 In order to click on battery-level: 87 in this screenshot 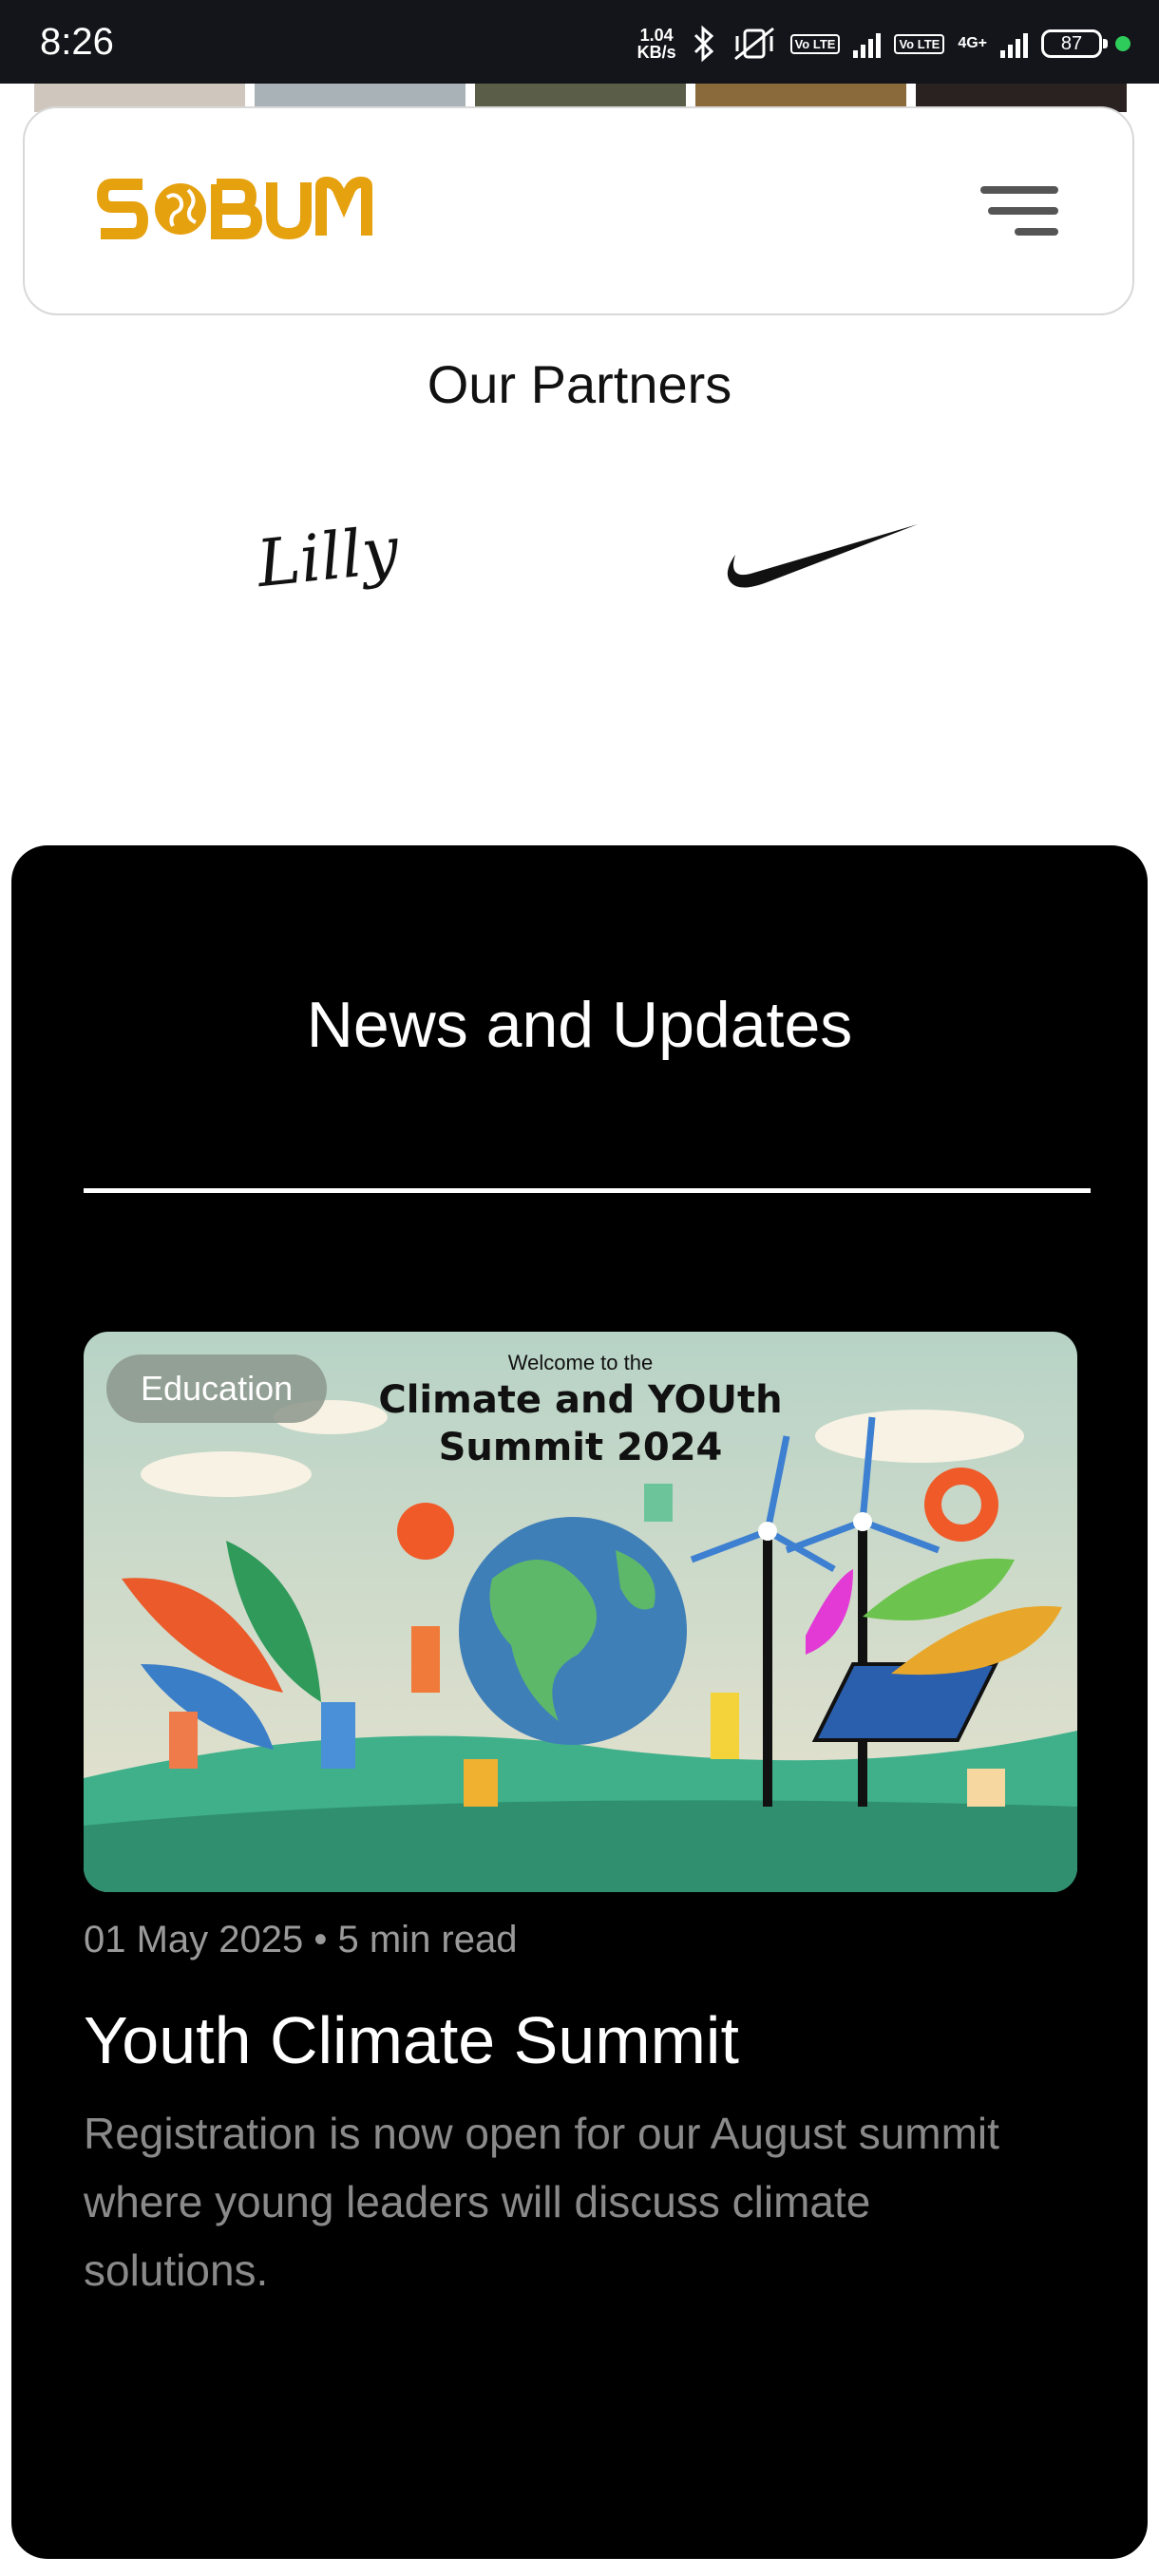, I will do `click(1071, 43)`.